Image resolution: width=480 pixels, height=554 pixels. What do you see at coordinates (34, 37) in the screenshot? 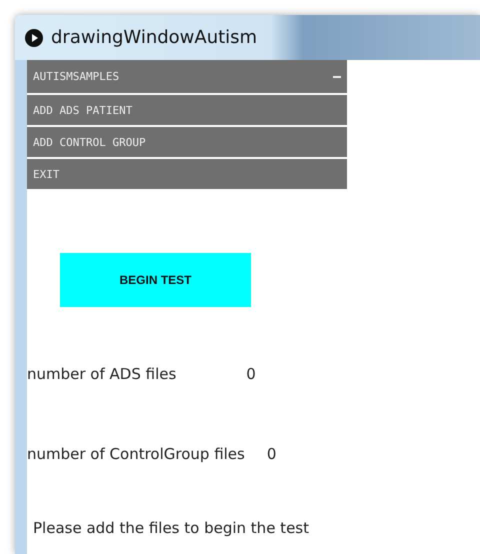
I see `app-icon` at bounding box center [34, 37].